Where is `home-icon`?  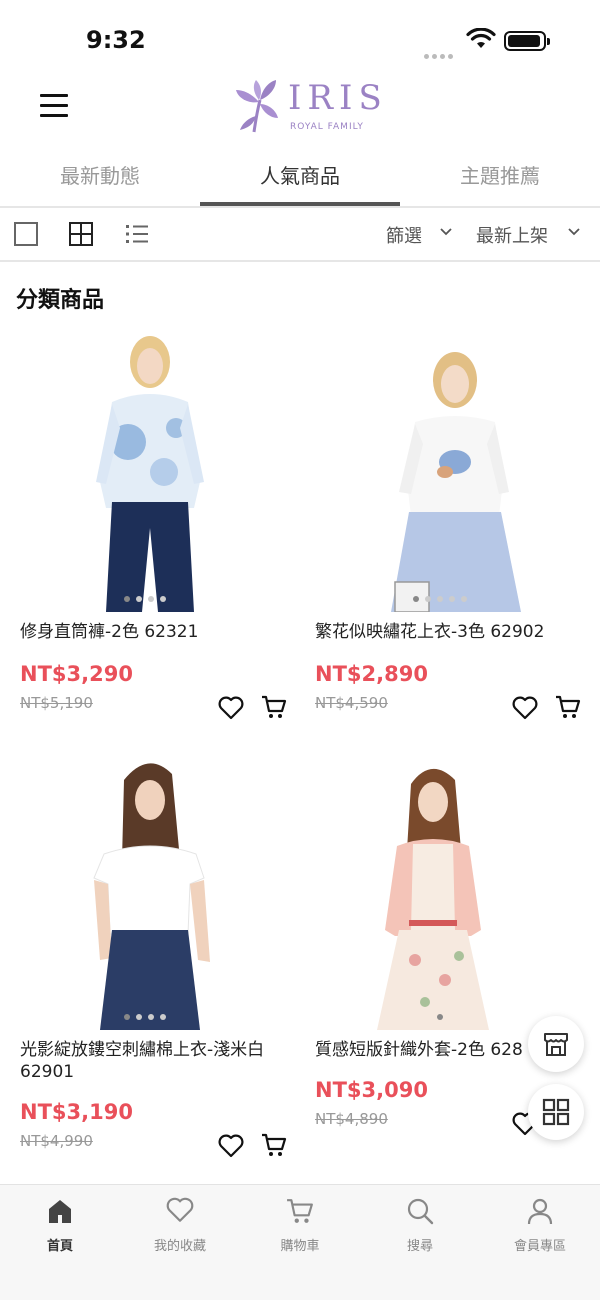 home-icon is located at coordinates (60, 1211).